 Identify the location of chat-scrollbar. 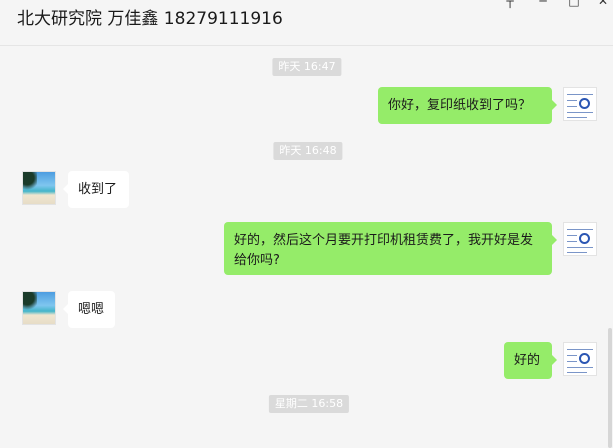
(610, 247).